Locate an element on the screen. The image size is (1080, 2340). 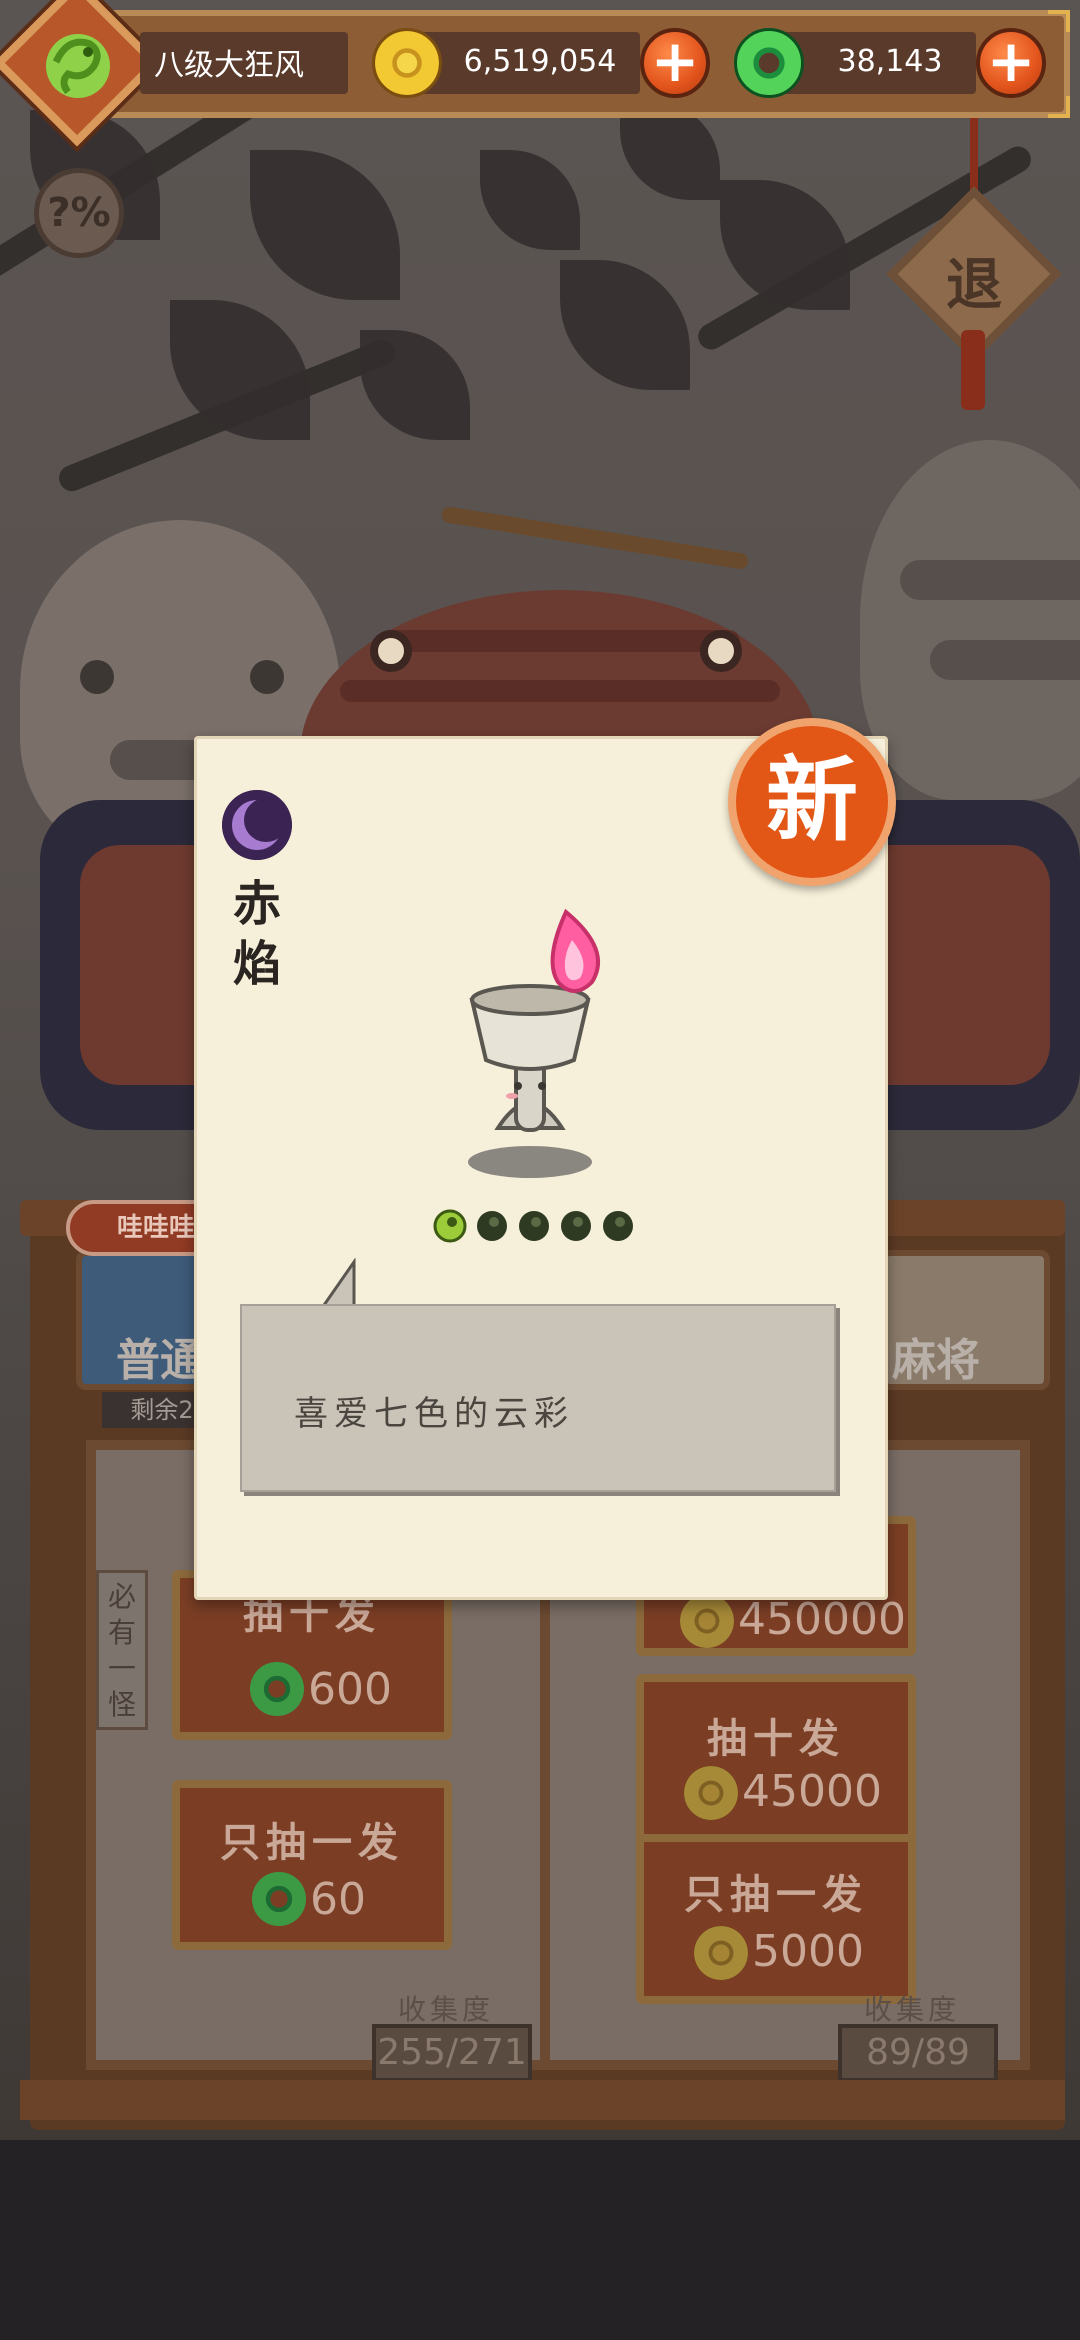
shop-bottom-rail is located at coordinates (542, 2100).